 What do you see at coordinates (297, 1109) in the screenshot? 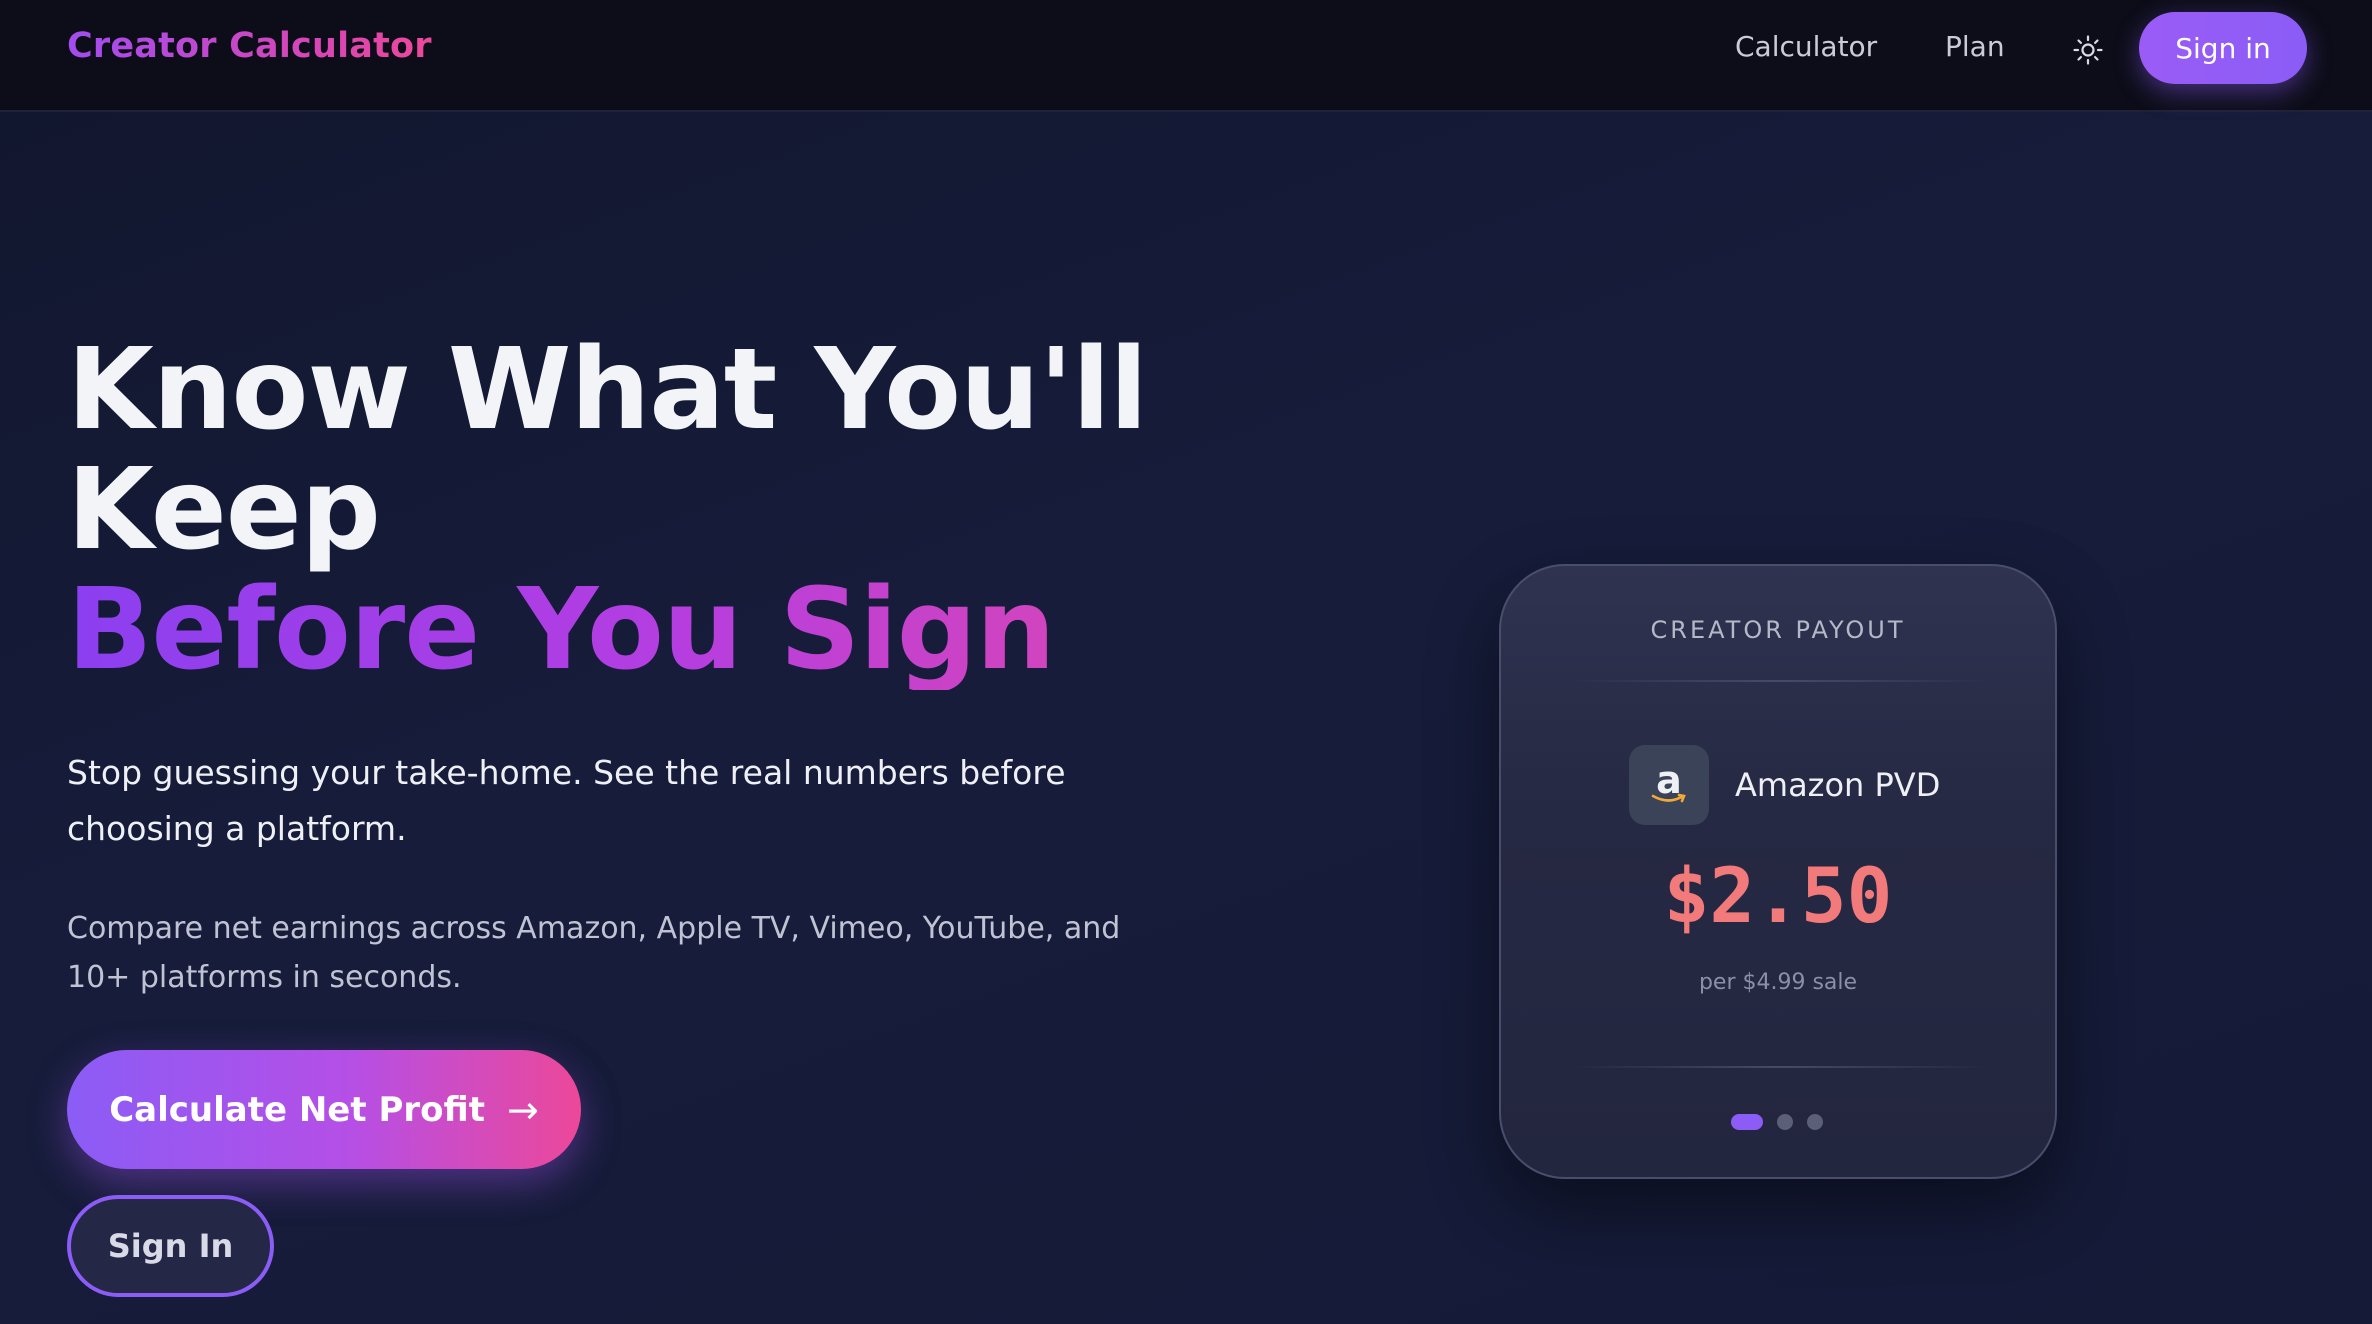
I see `cta-label: Calculate Net Profit` at bounding box center [297, 1109].